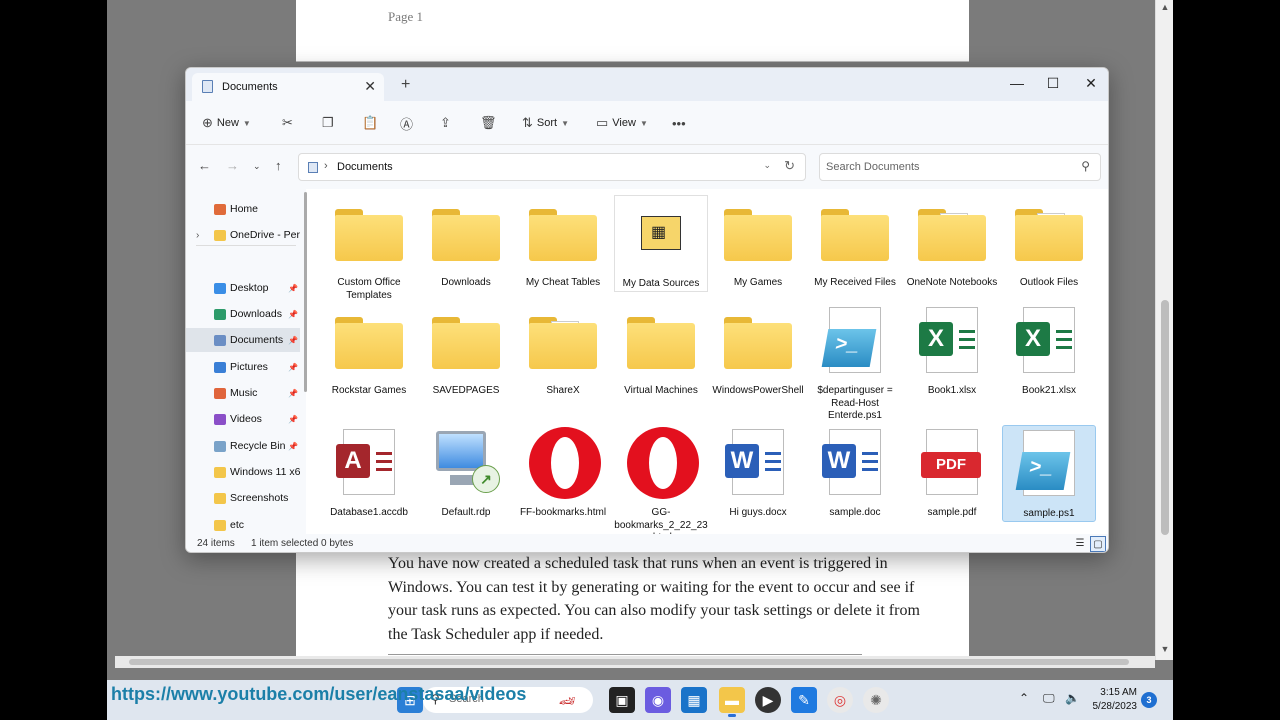  What do you see at coordinates (243, 419) in the screenshot?
I see `sidebar-item-videos: Videos 📌` at bounding box center [243, 419].